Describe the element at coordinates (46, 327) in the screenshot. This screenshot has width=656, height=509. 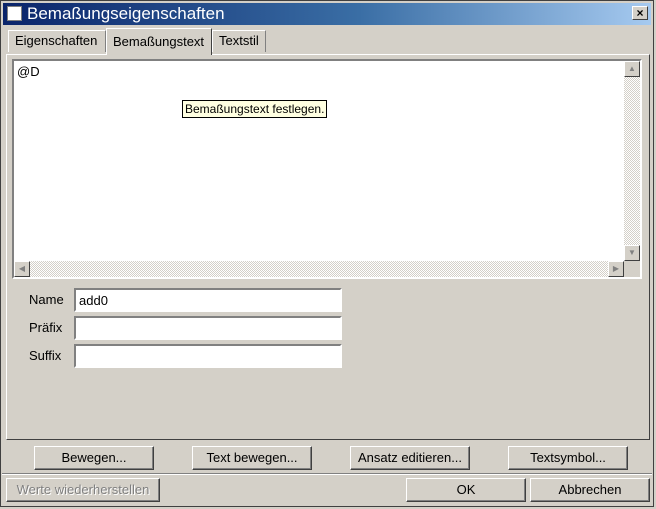
I see `prefix-label: Präfix` at that location.